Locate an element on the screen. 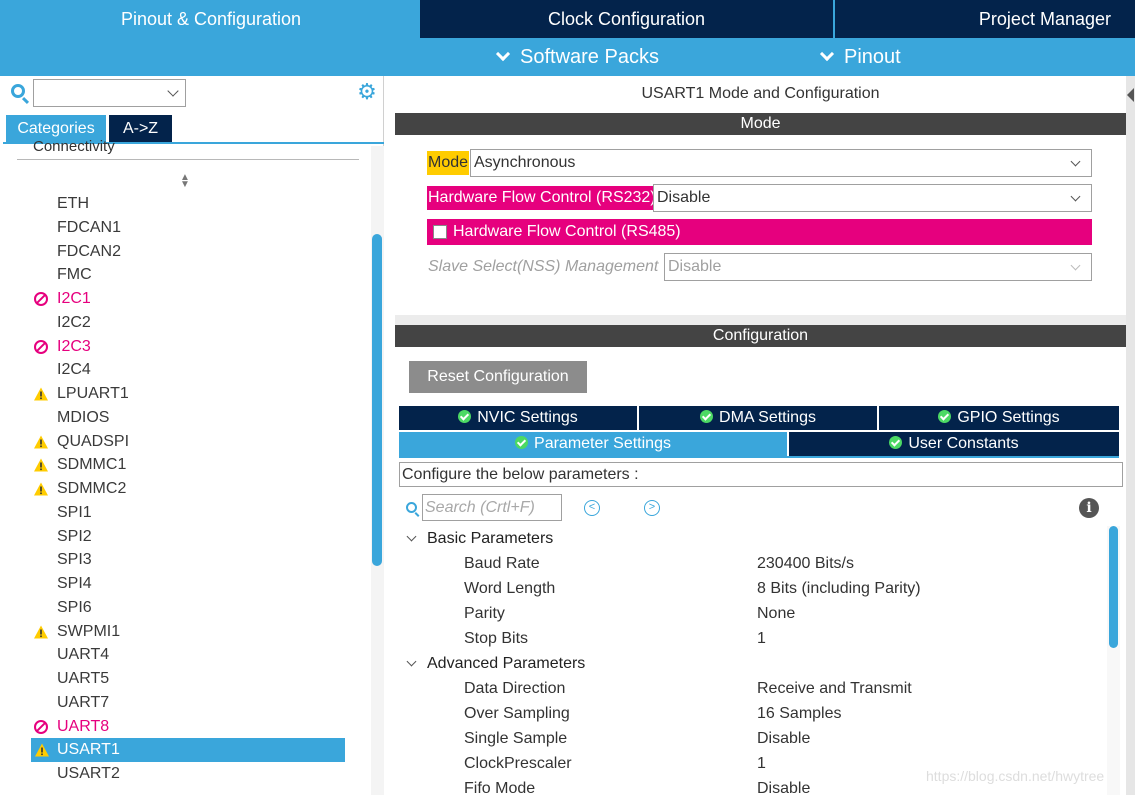 The width and height of the screenshot is (1135, 795). parameter-value: 16 Samples is located at coordinates (799, 713).